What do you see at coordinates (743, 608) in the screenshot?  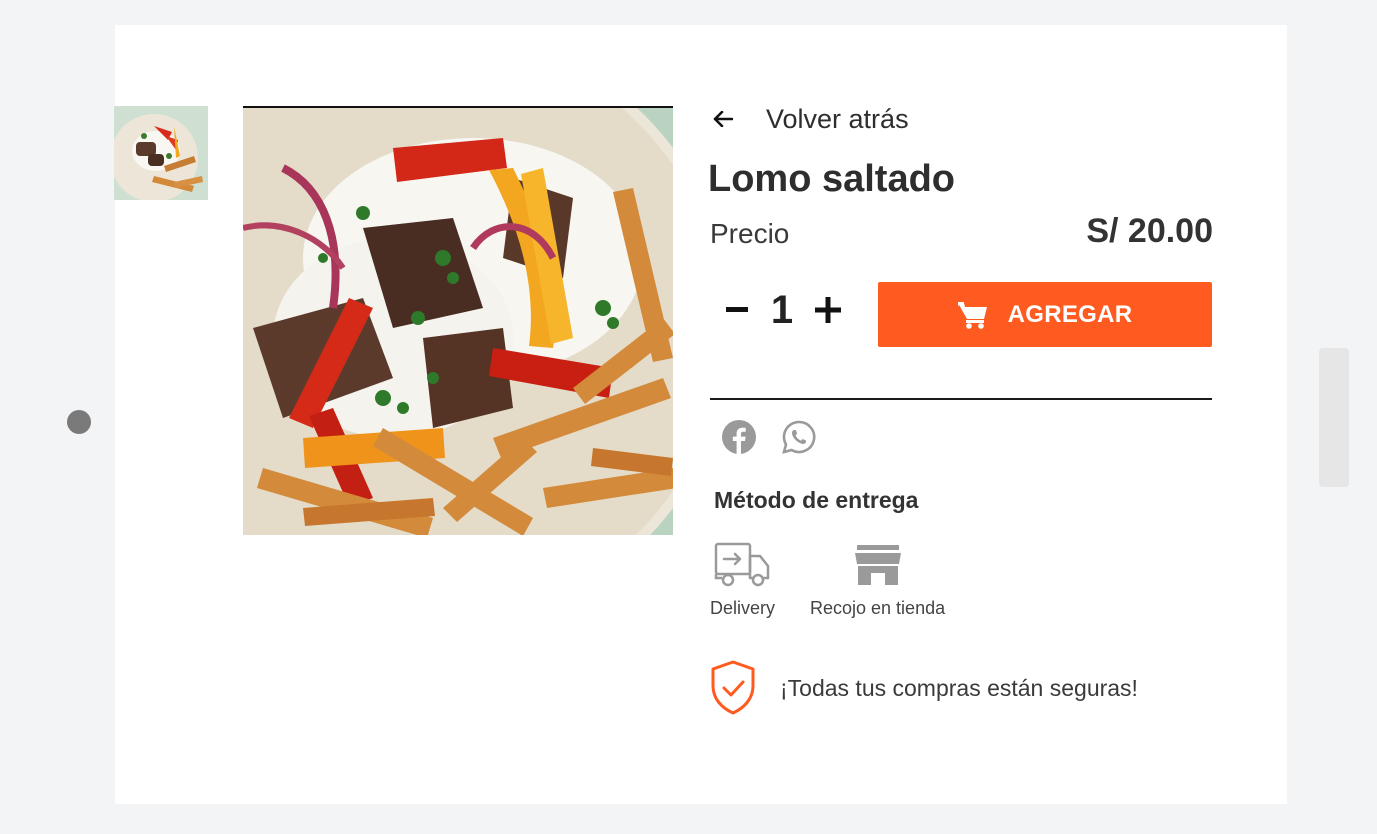 I see `delivery-option-label: Delivery` at bounding box center [743, 608].